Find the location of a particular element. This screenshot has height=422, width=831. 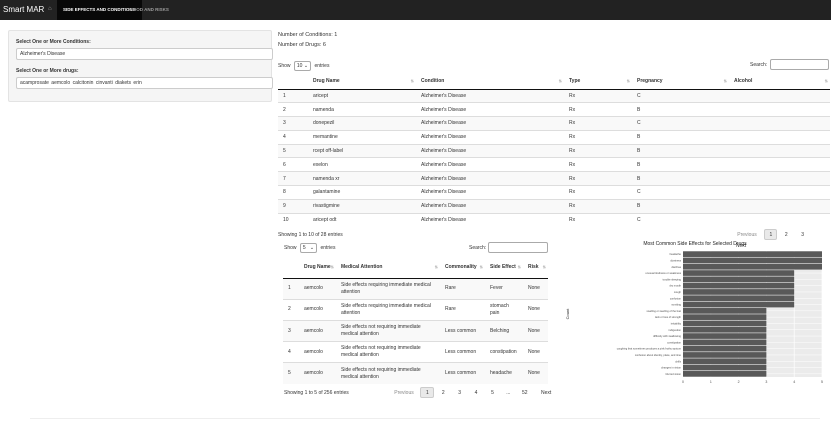

table-row: 3 donepezil Alzheimer's Disease Rx C is located at coordinates (554, 123).